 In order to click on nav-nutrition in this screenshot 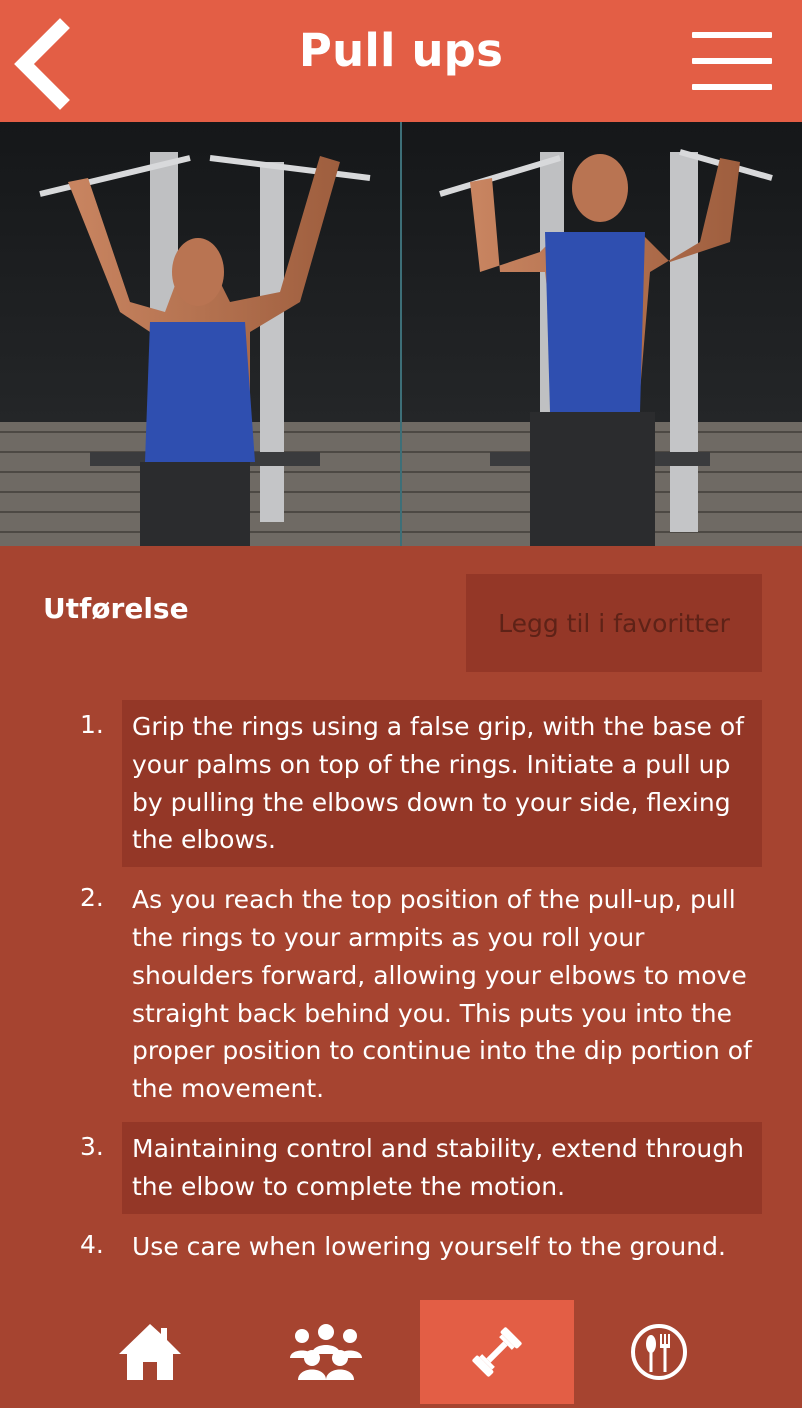, I will do `click(659, 1352)`.